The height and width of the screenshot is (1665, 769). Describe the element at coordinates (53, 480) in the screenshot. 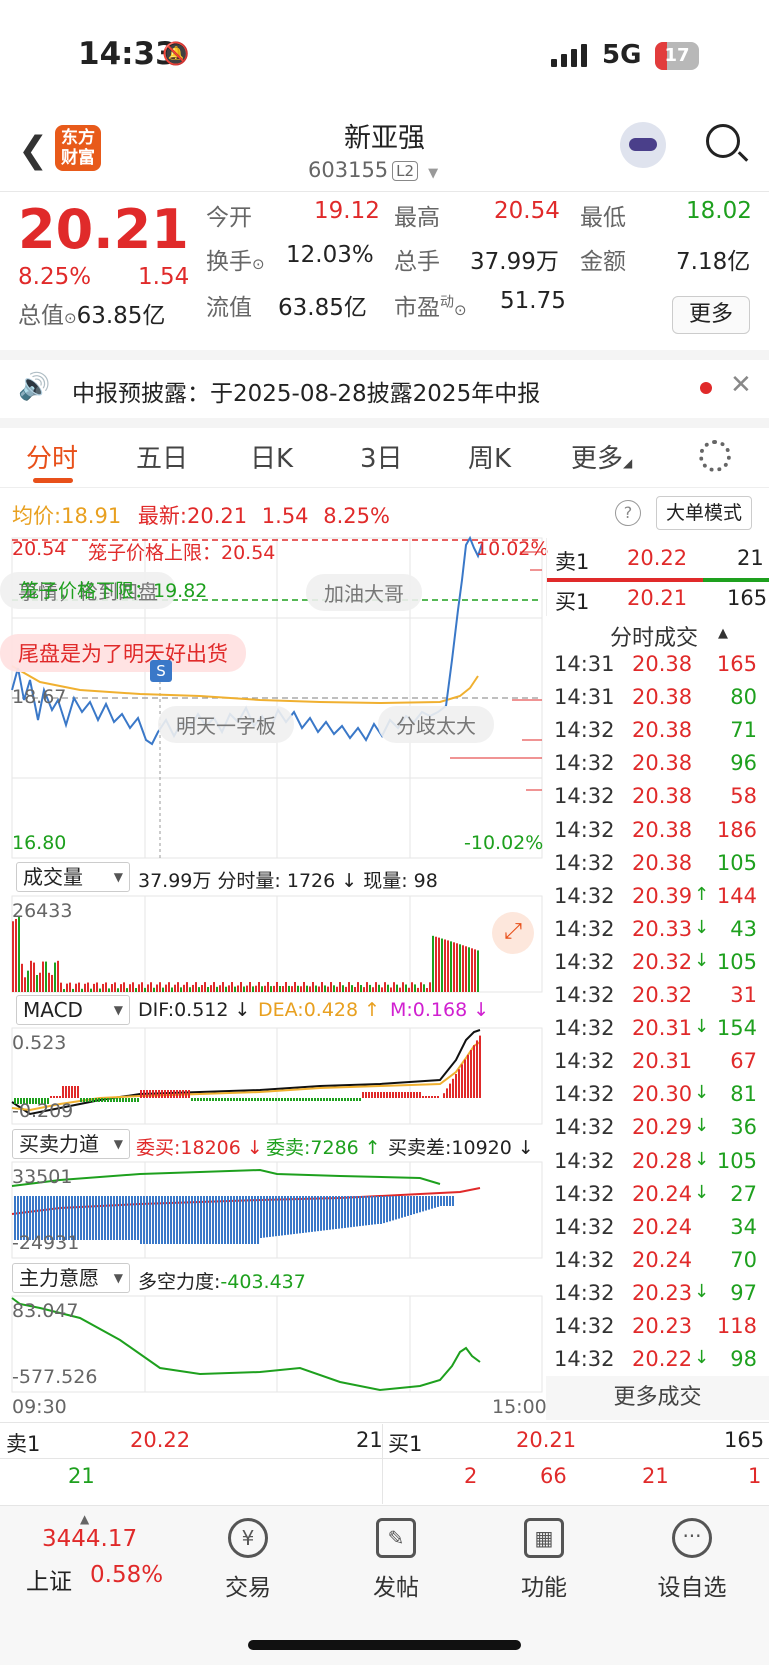

I see `tab-indicator` at that location.